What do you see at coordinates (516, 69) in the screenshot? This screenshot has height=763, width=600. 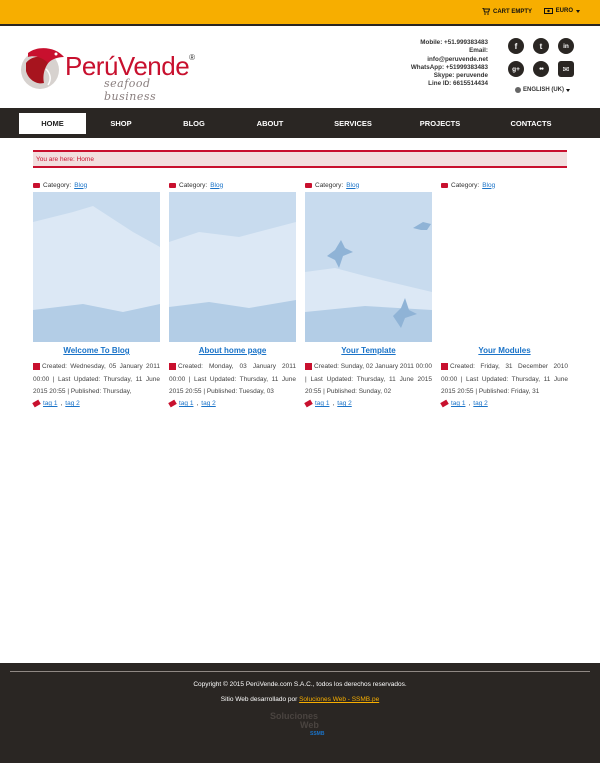 I see `google-plus-icon: g+` at bounding box center [516, 69].